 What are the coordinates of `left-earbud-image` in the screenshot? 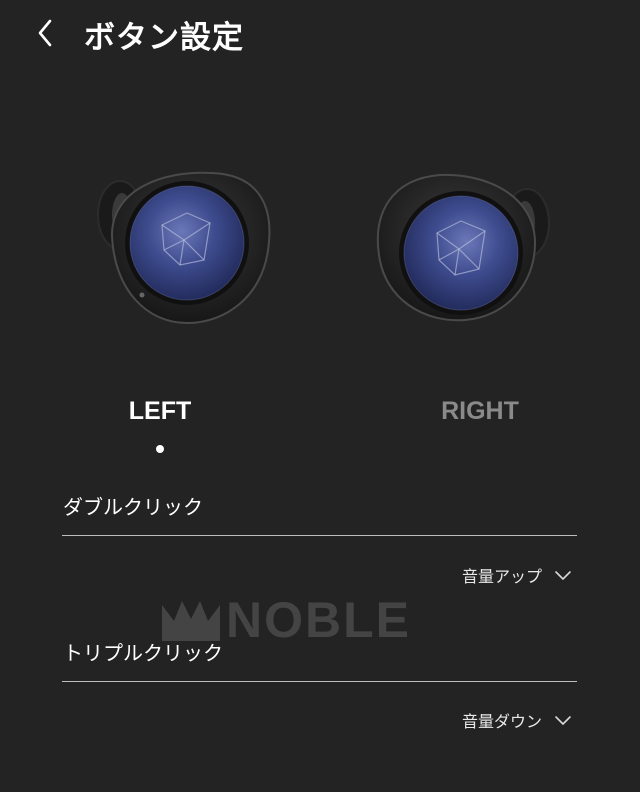 It's located at (187, 250).